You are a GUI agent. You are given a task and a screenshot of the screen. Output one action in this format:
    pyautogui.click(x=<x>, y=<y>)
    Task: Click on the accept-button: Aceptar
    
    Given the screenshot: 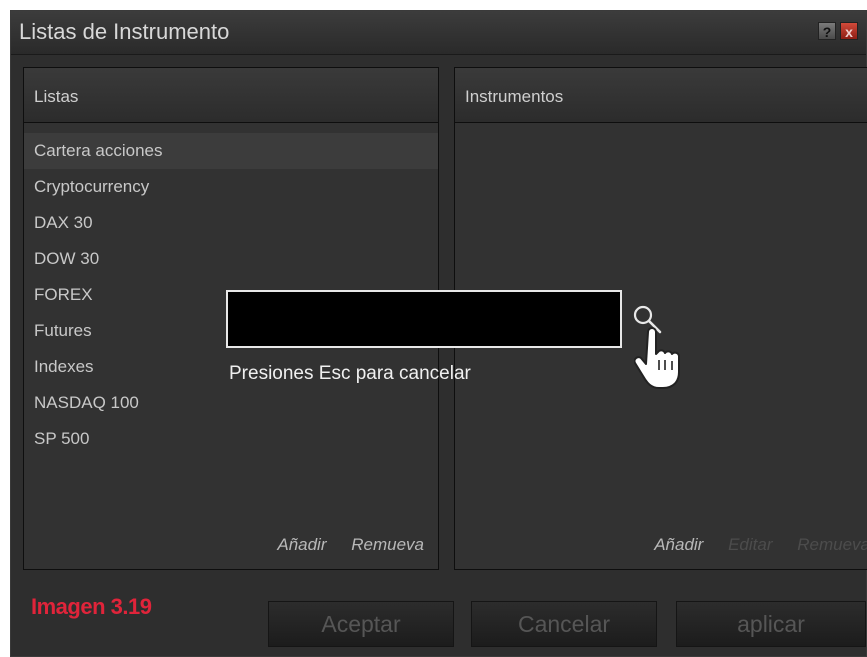 What is the action you would take?
    pyautogui.click(x=361, y=624)
    